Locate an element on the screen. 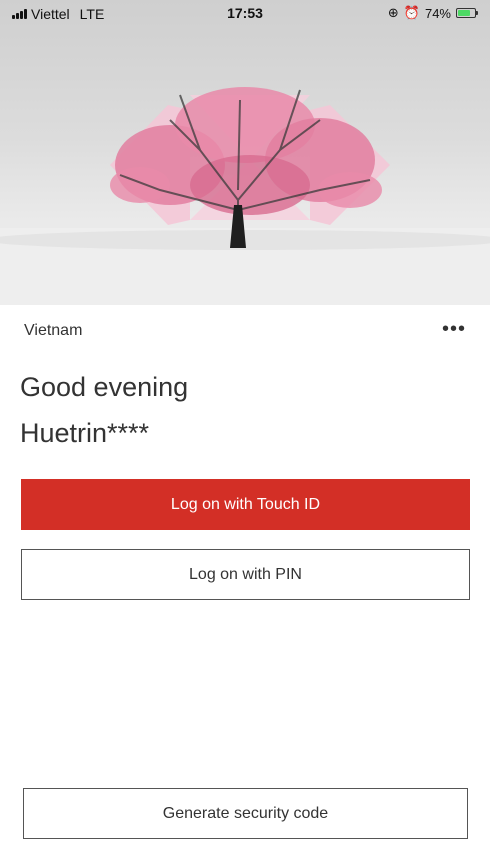 The image size is (490, 862). username-text: Huetrin**** is located at coordinates (85, 433).